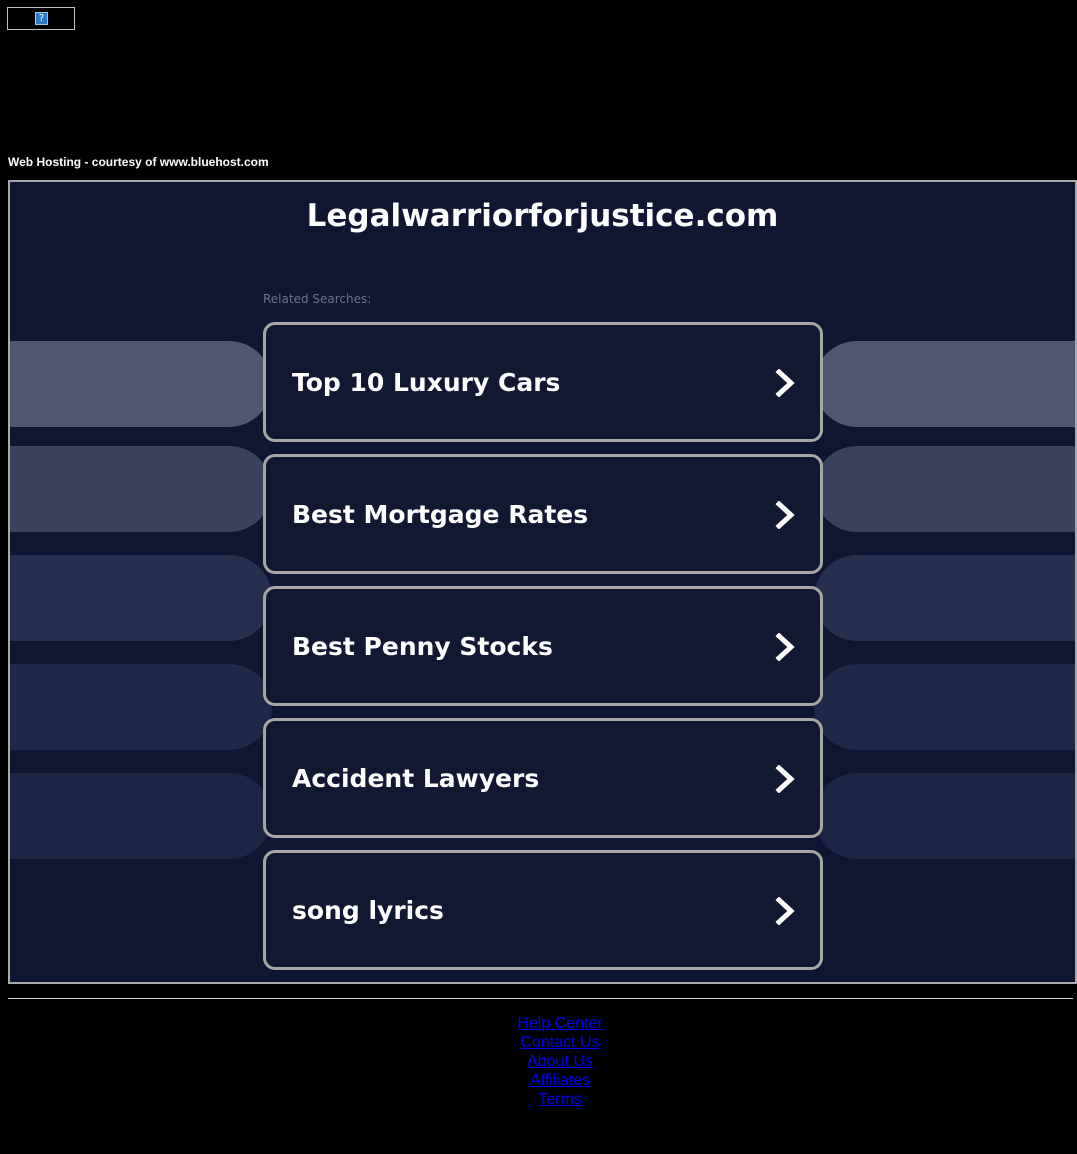  I want to click on search-link-card: Best Penny Stocks, so click(543, 646).